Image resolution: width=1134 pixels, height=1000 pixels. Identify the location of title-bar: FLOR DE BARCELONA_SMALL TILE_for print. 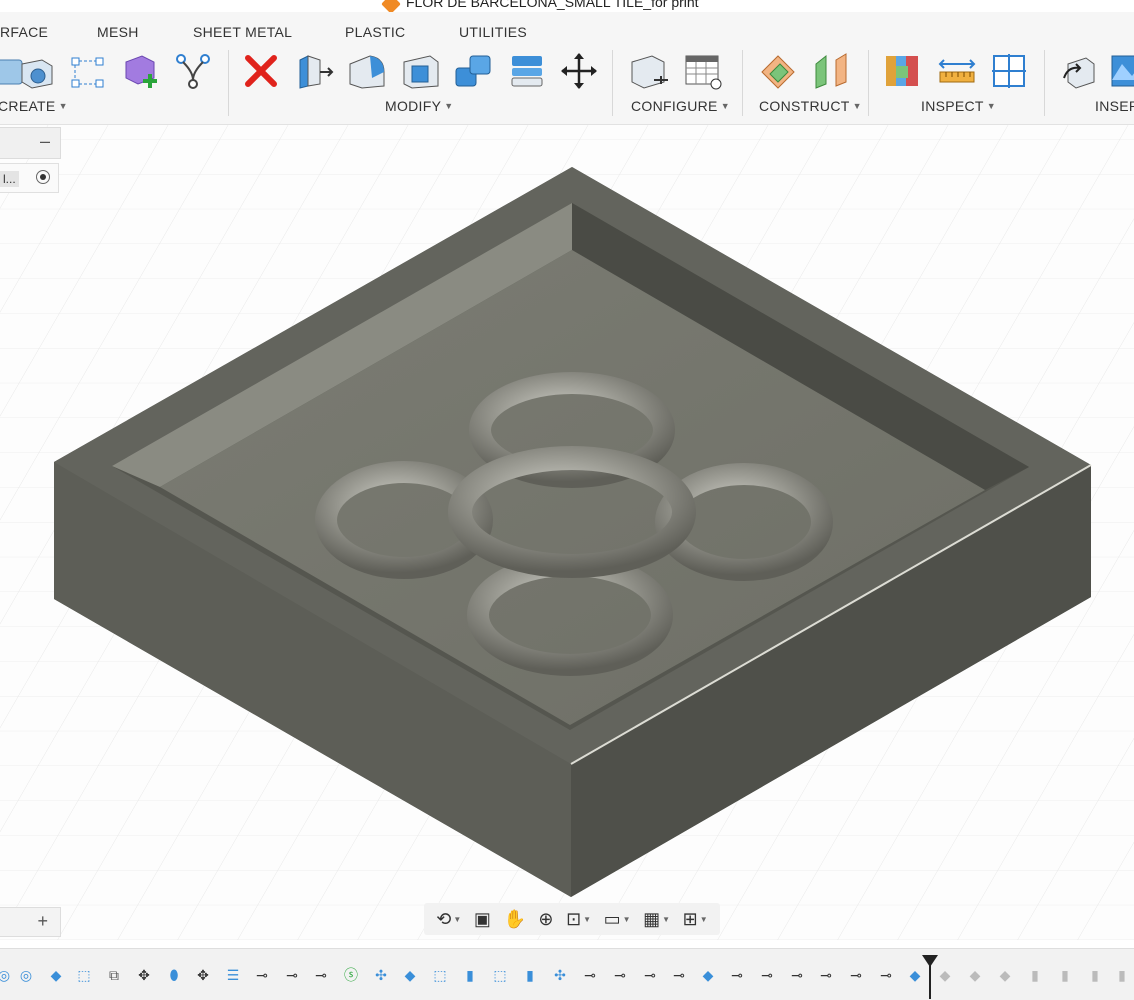
(567, 6).